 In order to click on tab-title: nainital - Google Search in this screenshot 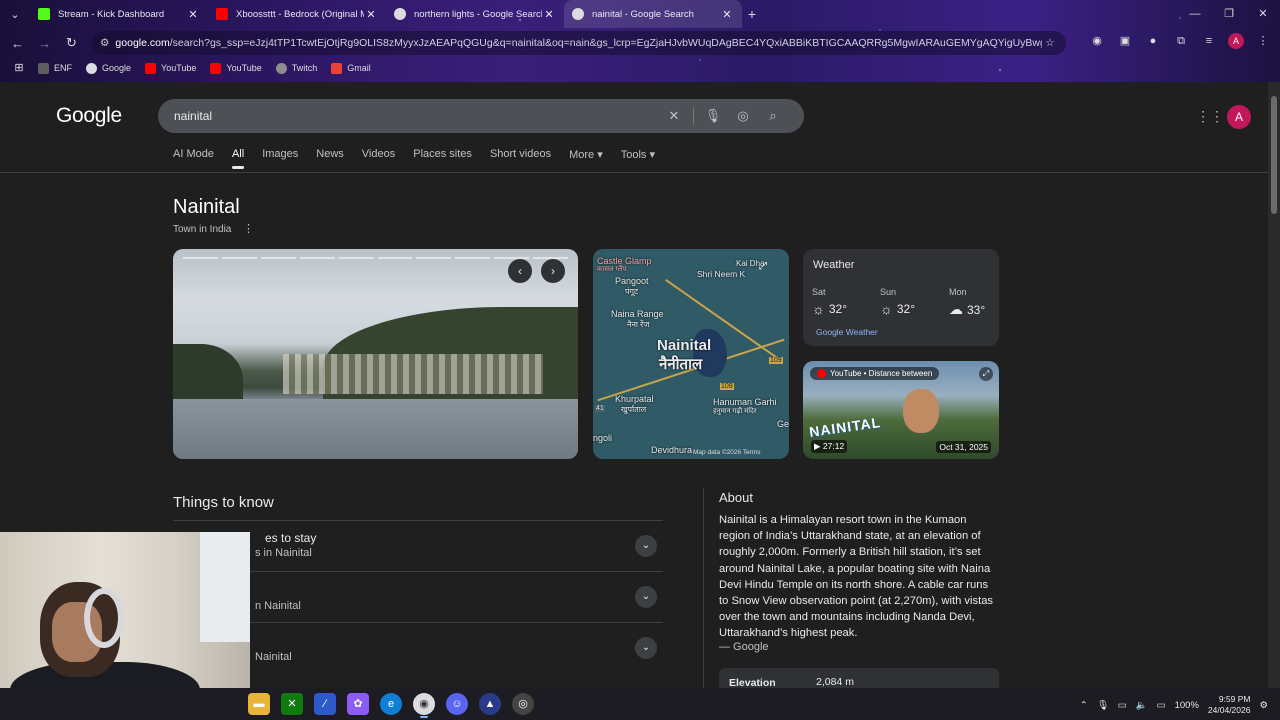, I will do `click(643, 14)`.